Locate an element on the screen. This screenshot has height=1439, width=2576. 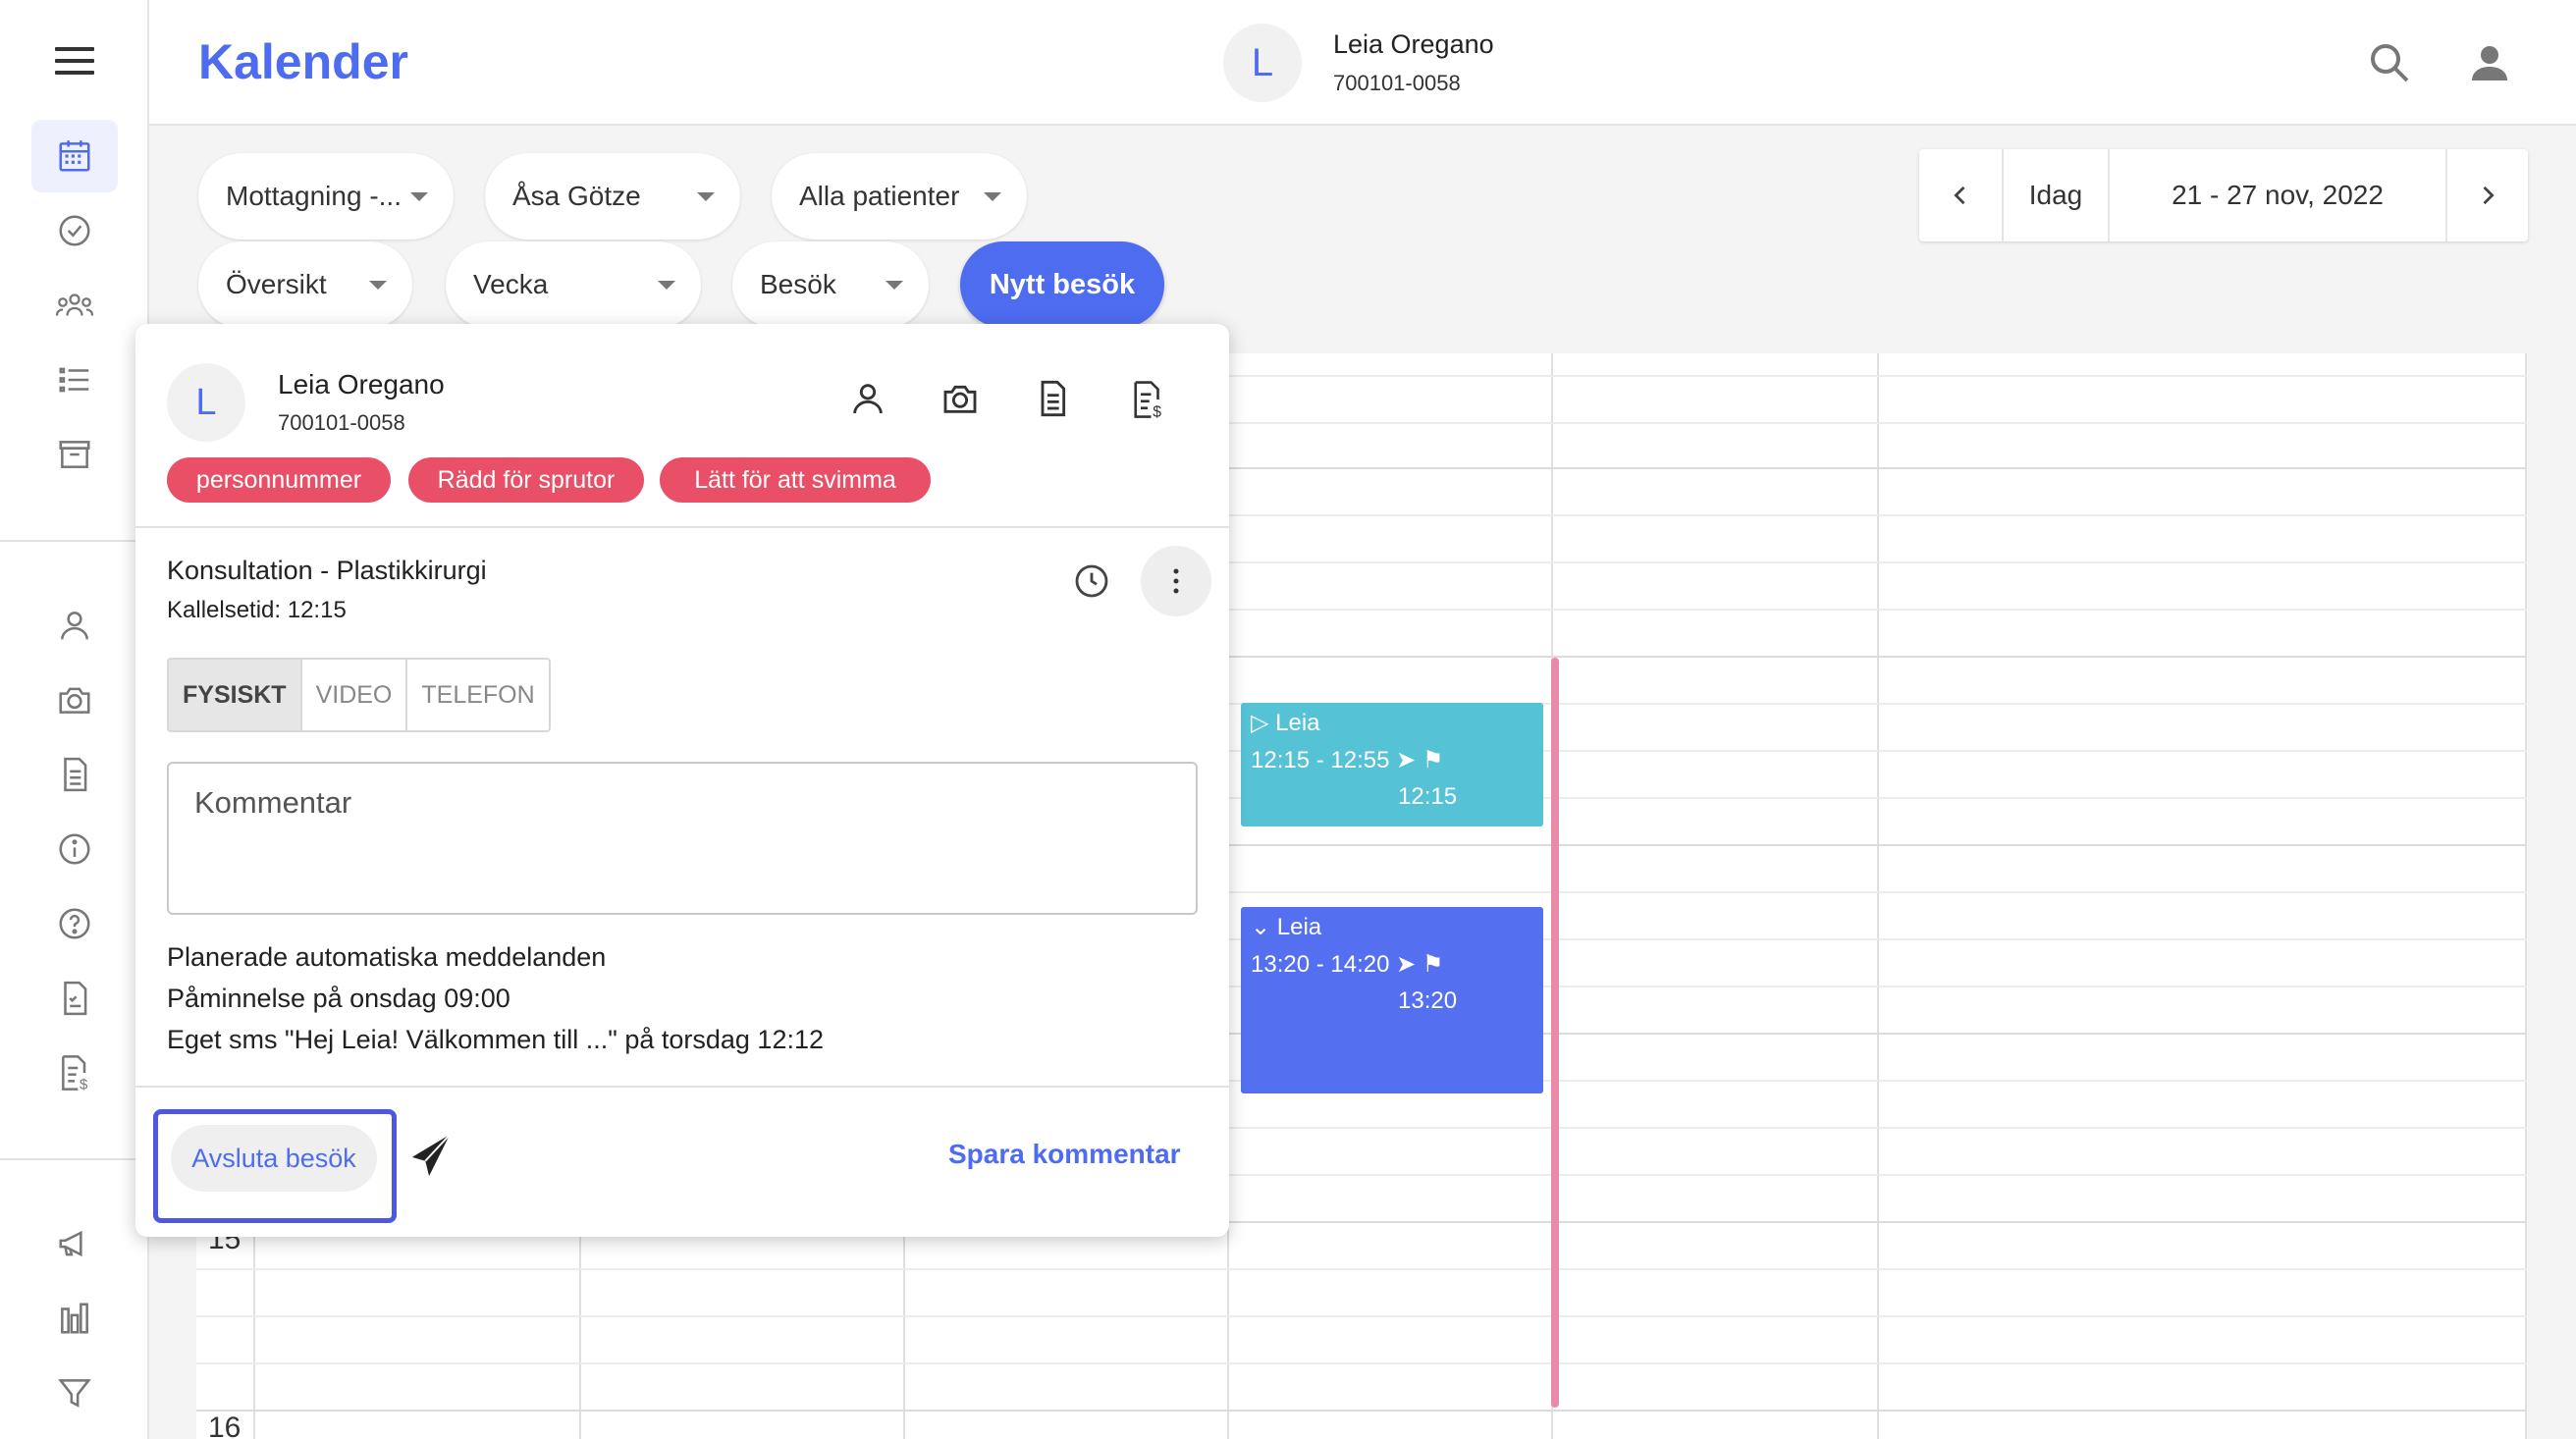
more-options-button is located at coordinates (1176, 581).